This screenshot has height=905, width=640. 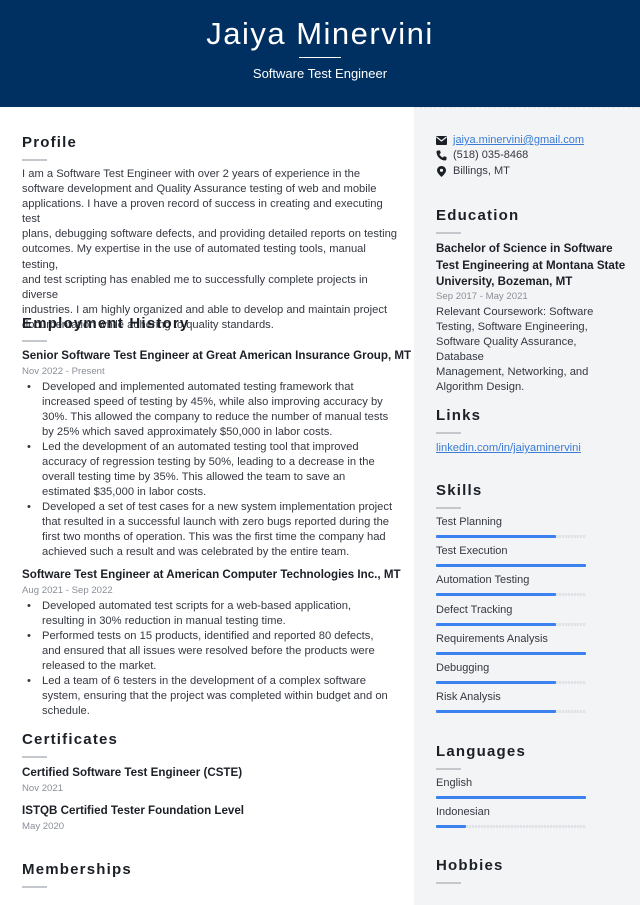 I want to click on certificates-heading-rule, so click(x=34, y=757).